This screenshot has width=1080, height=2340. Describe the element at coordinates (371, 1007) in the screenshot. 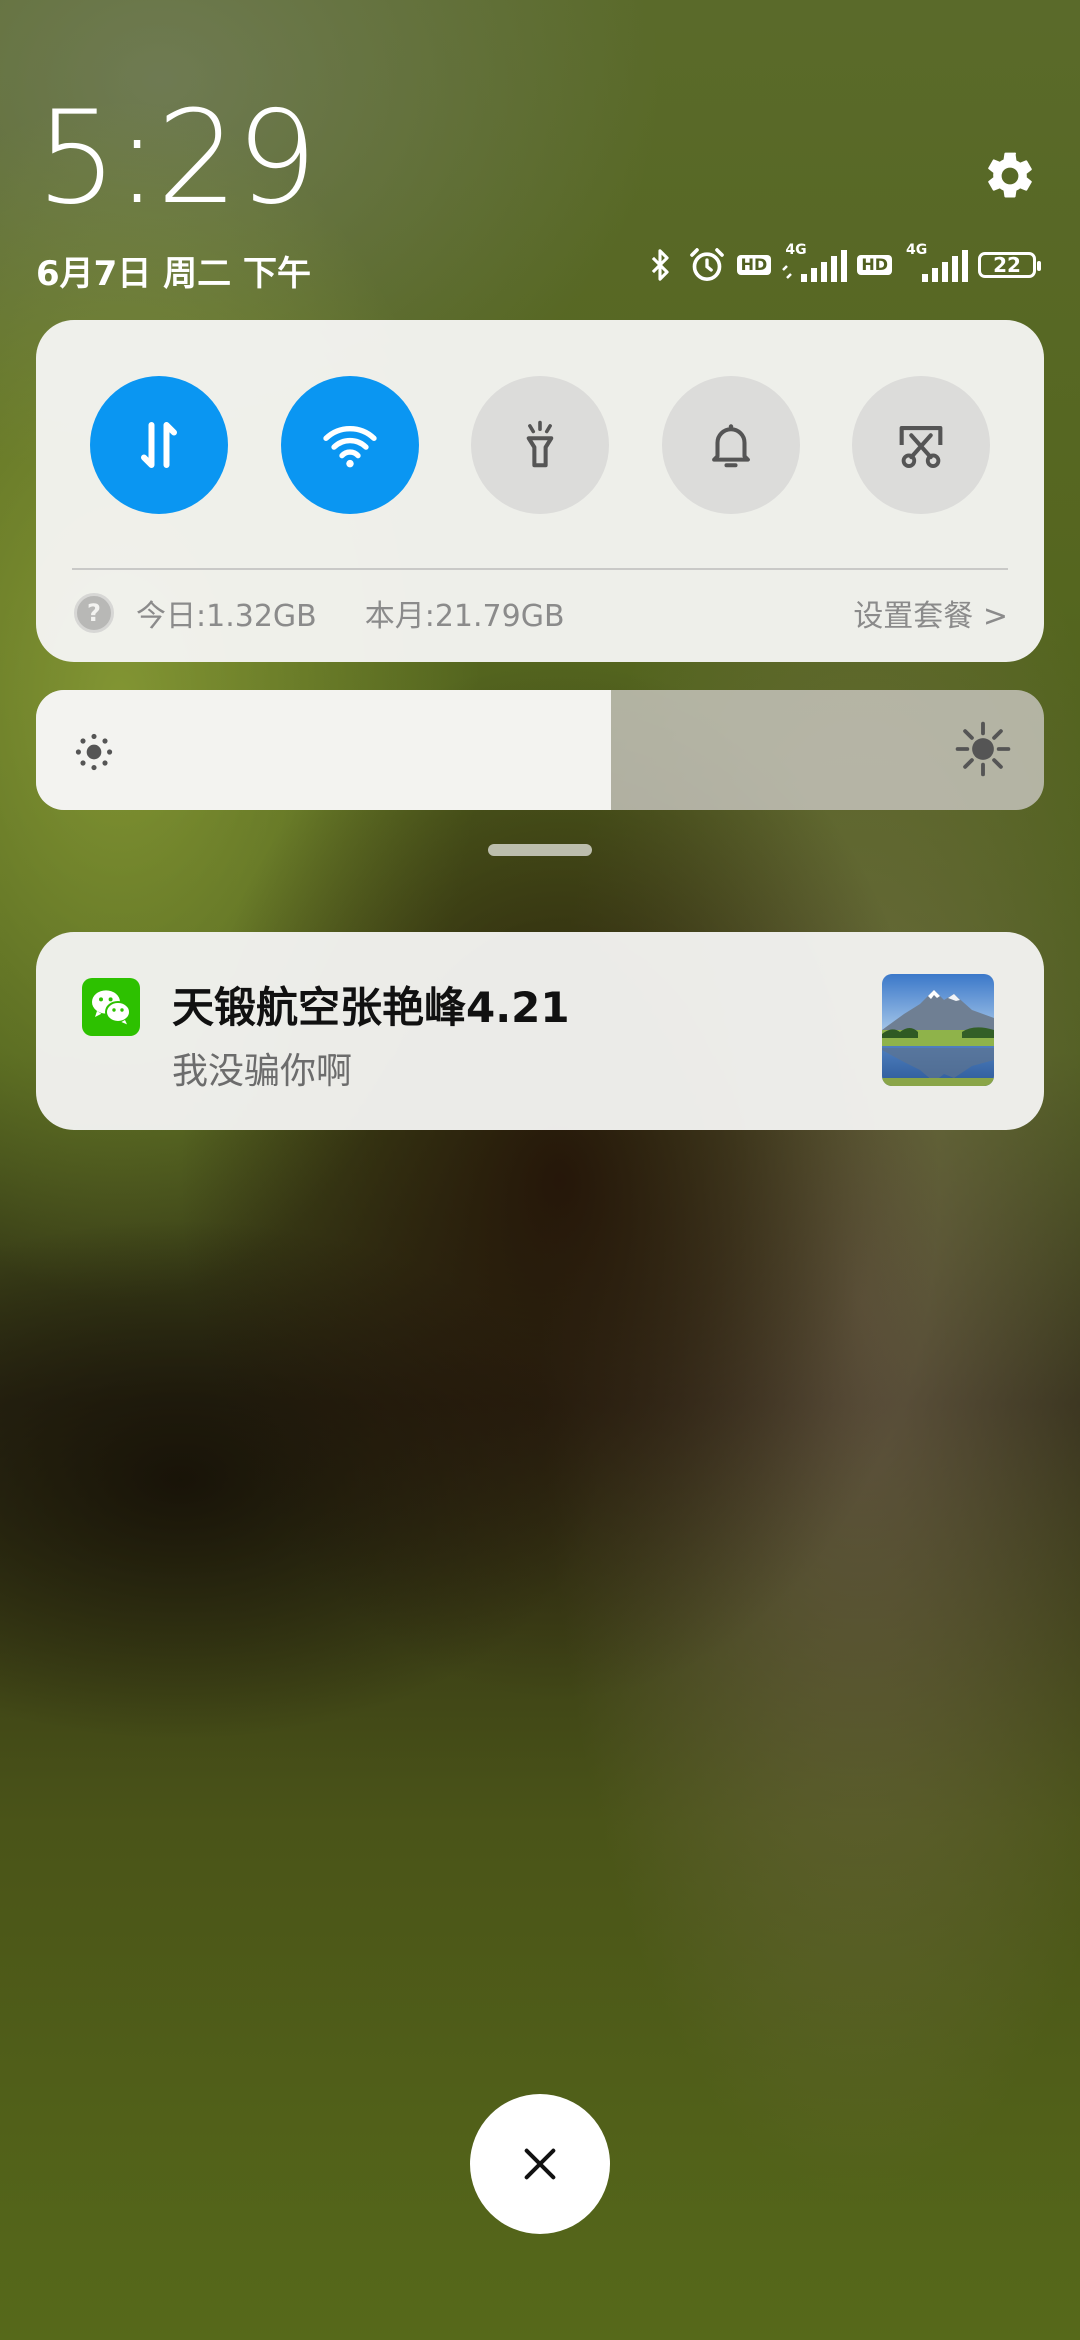

I see `notification-title: 天锻航空张艳峰4.21` at that location.